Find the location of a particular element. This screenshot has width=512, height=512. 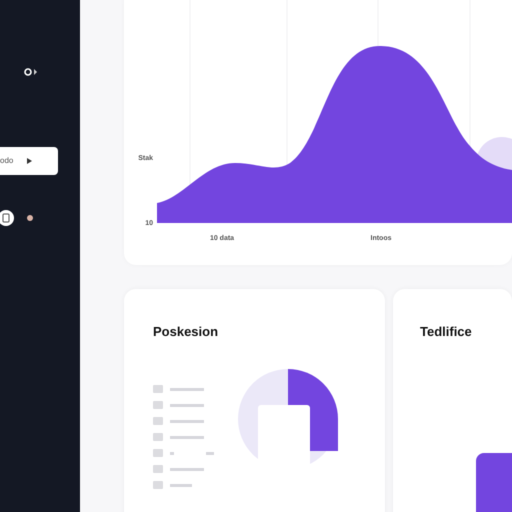

nav-button: odo is located at coordinates (29, 161).